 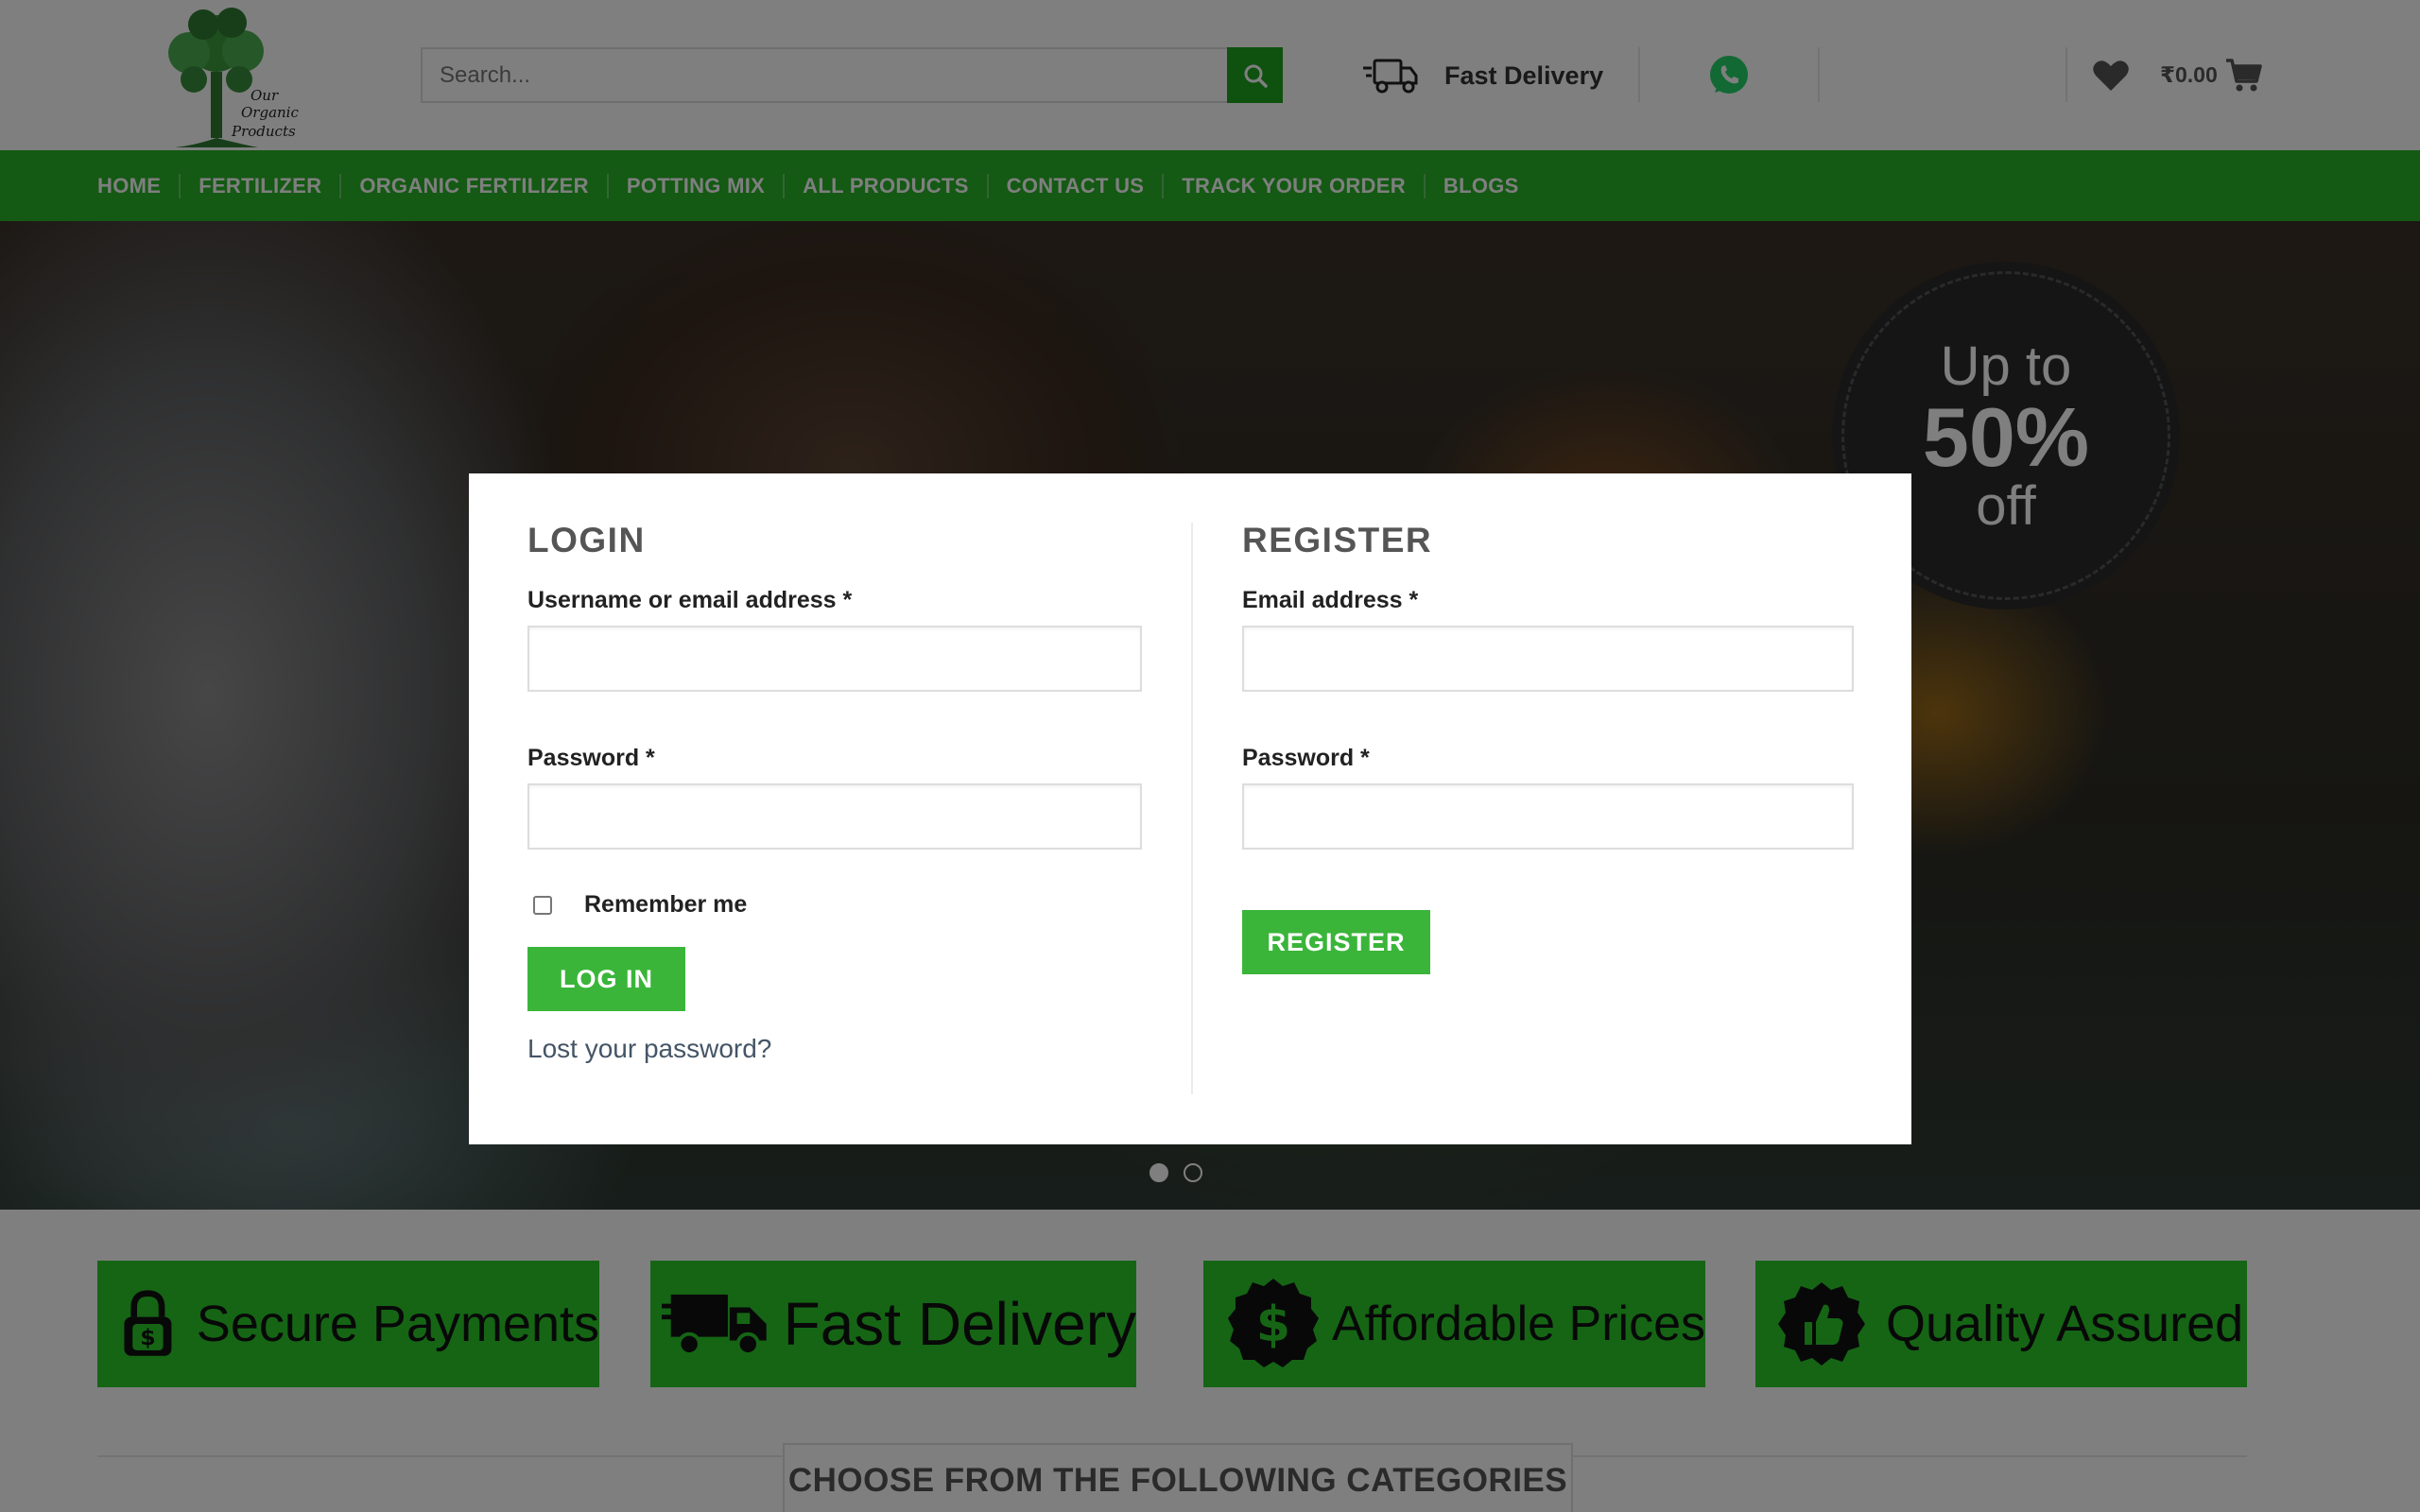 I want to click on remember-me-label: Remember me, so click(x=665, y=905).